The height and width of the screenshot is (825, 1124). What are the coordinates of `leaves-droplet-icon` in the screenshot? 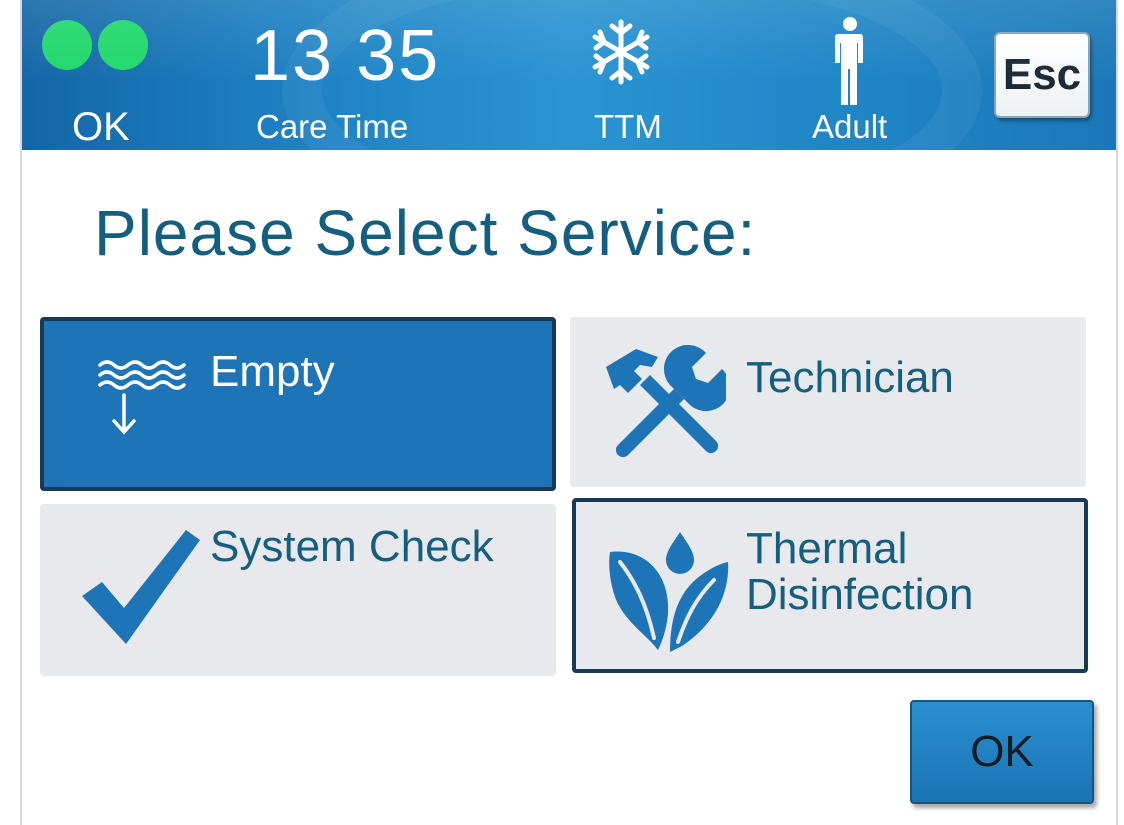 It's located at (669, 592).